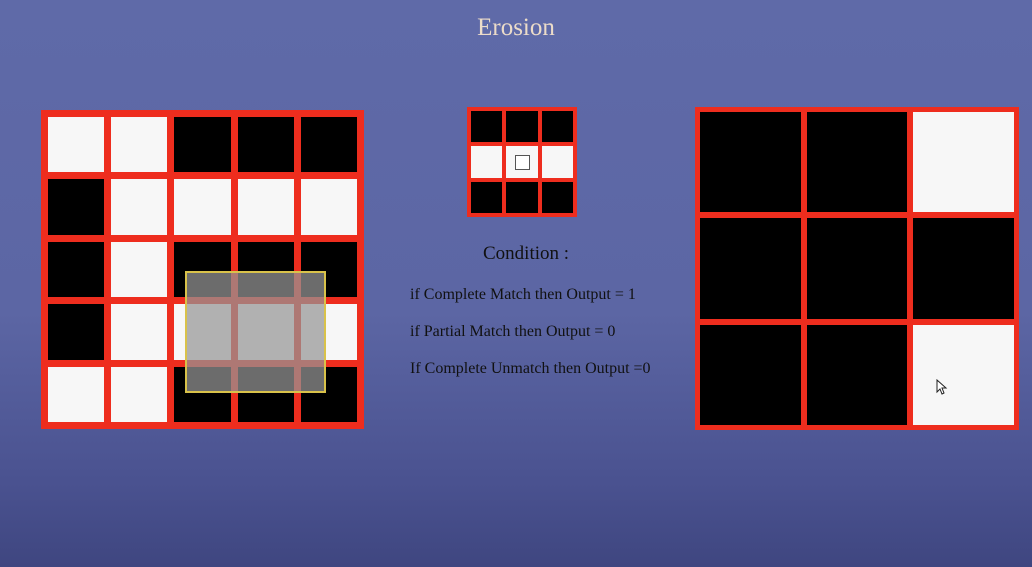 This screenshot has width=1032, height=567. I want to click on mouse-cursor-icon, so click(942, 387).